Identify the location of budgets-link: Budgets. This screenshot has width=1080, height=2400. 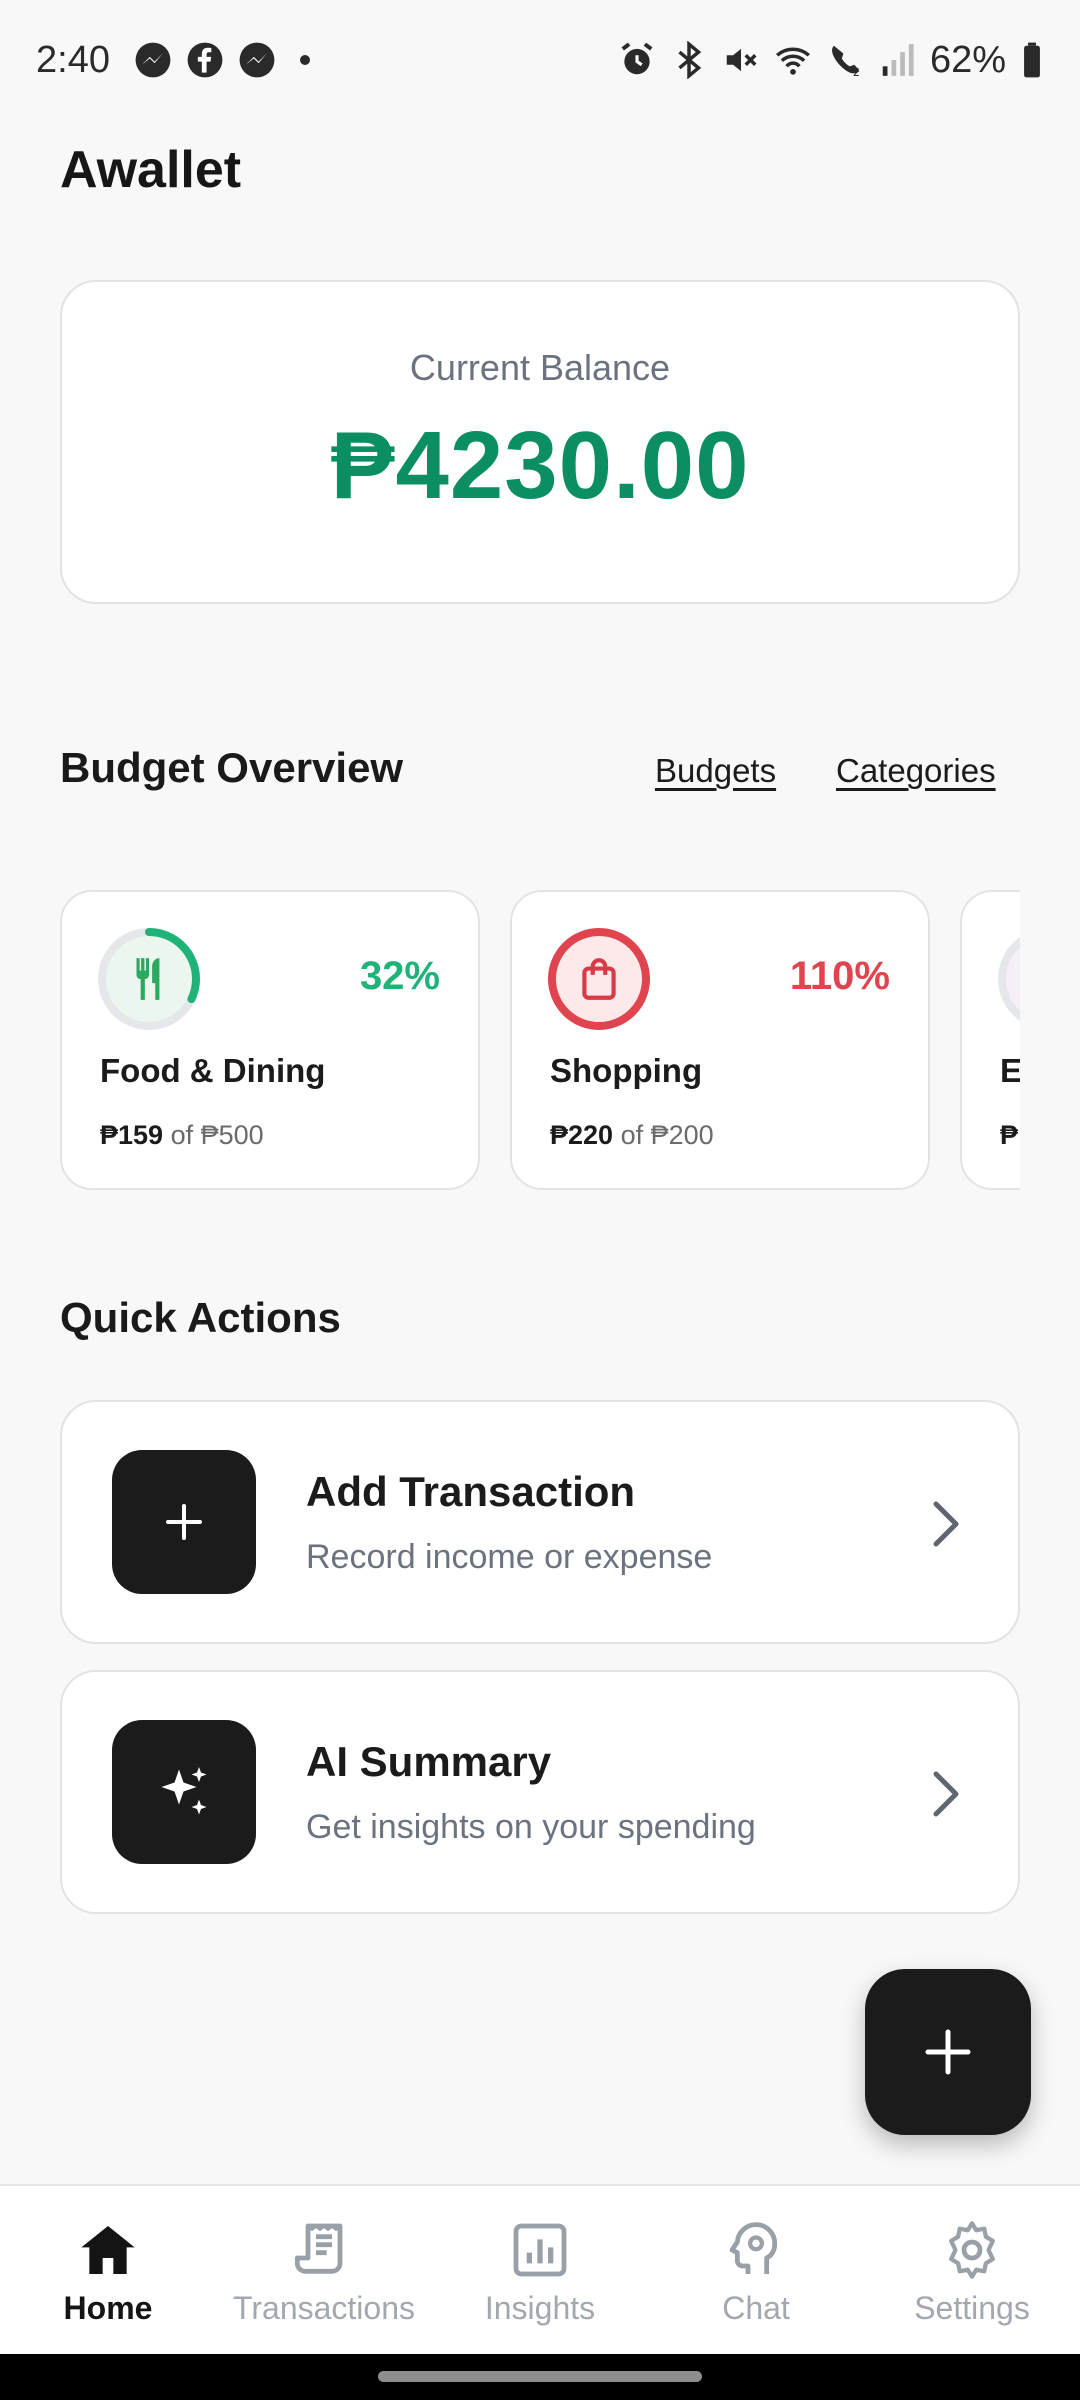
(715, 771).